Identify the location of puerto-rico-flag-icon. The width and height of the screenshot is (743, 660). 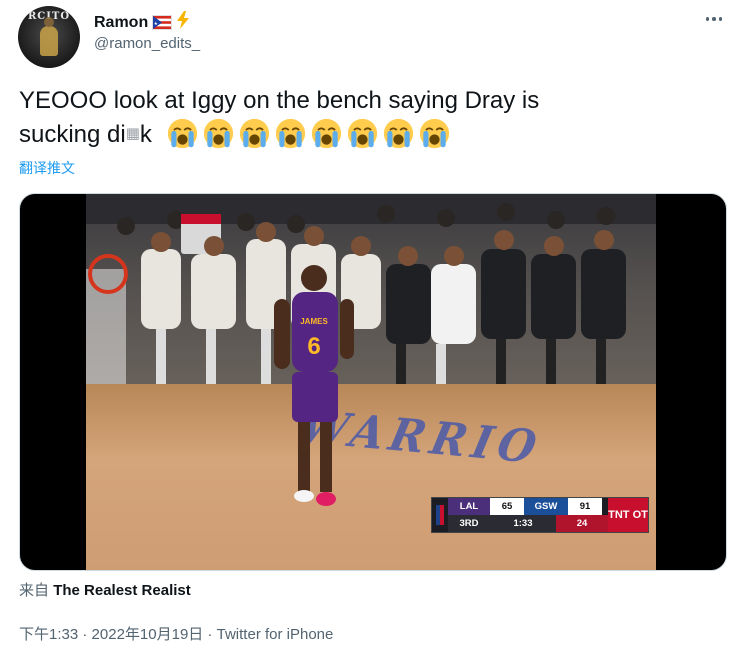
(162, 22).